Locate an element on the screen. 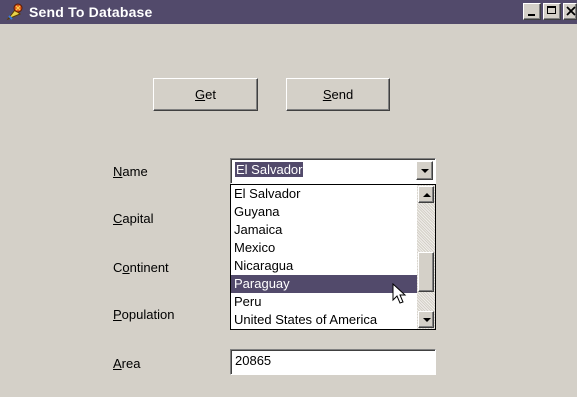 Image resolution: width=577 pixels, height=397 pixels. list-item: United States of America is located at coordinates (324, 320).